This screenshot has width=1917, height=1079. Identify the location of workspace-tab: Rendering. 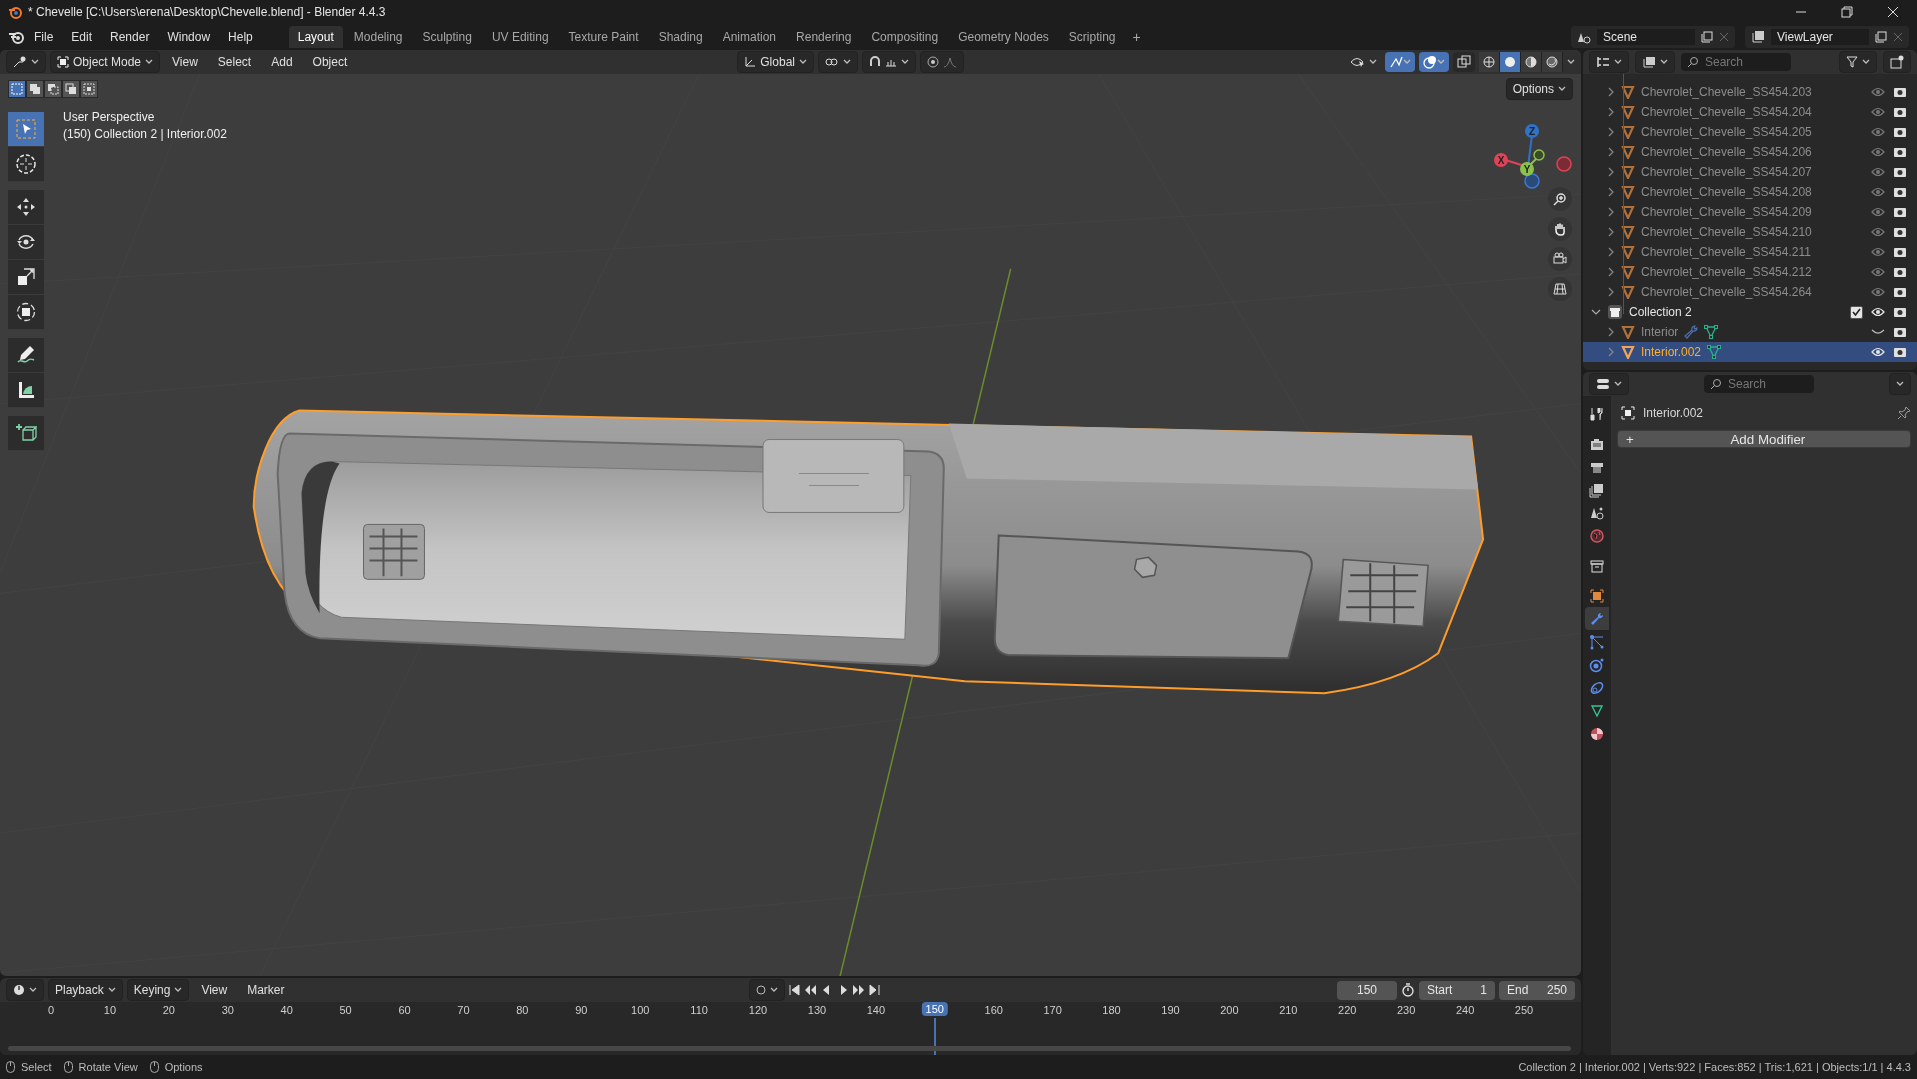
(824, 37).